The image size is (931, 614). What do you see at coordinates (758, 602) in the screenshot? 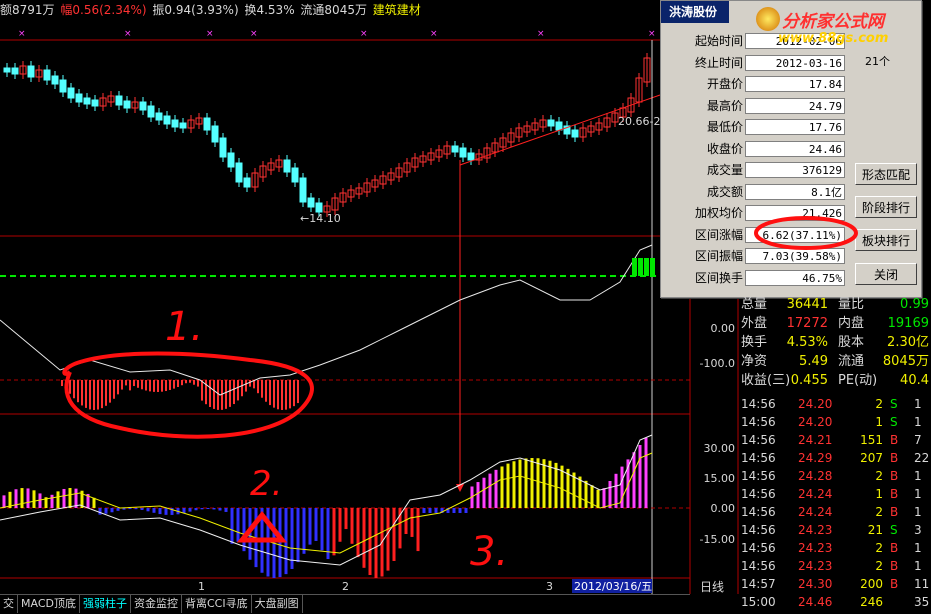
I see `tick-time: 15:00` at bounding box center [758, 602].